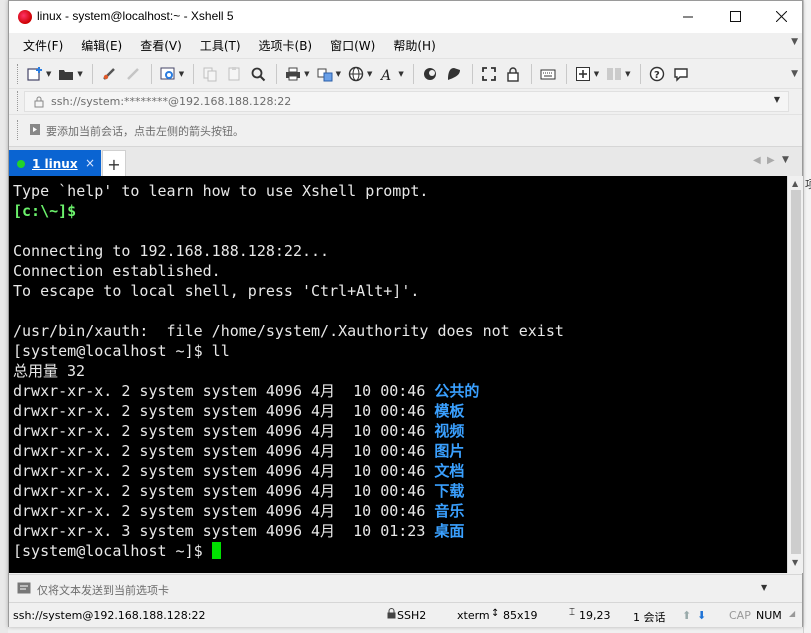  I want to click on xftp-button, so click(430, 74).